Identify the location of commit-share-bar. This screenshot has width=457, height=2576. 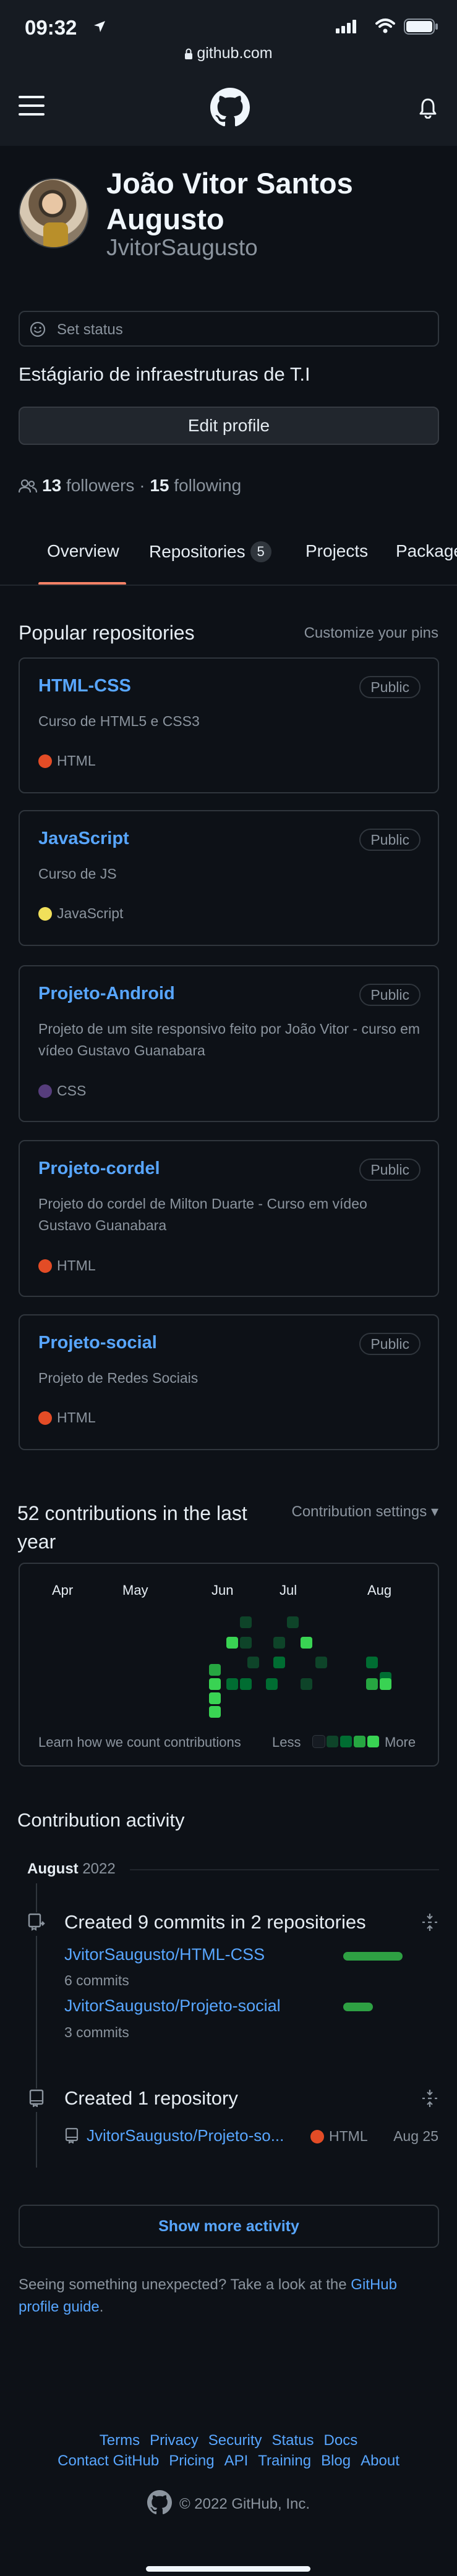
(373, 1956).